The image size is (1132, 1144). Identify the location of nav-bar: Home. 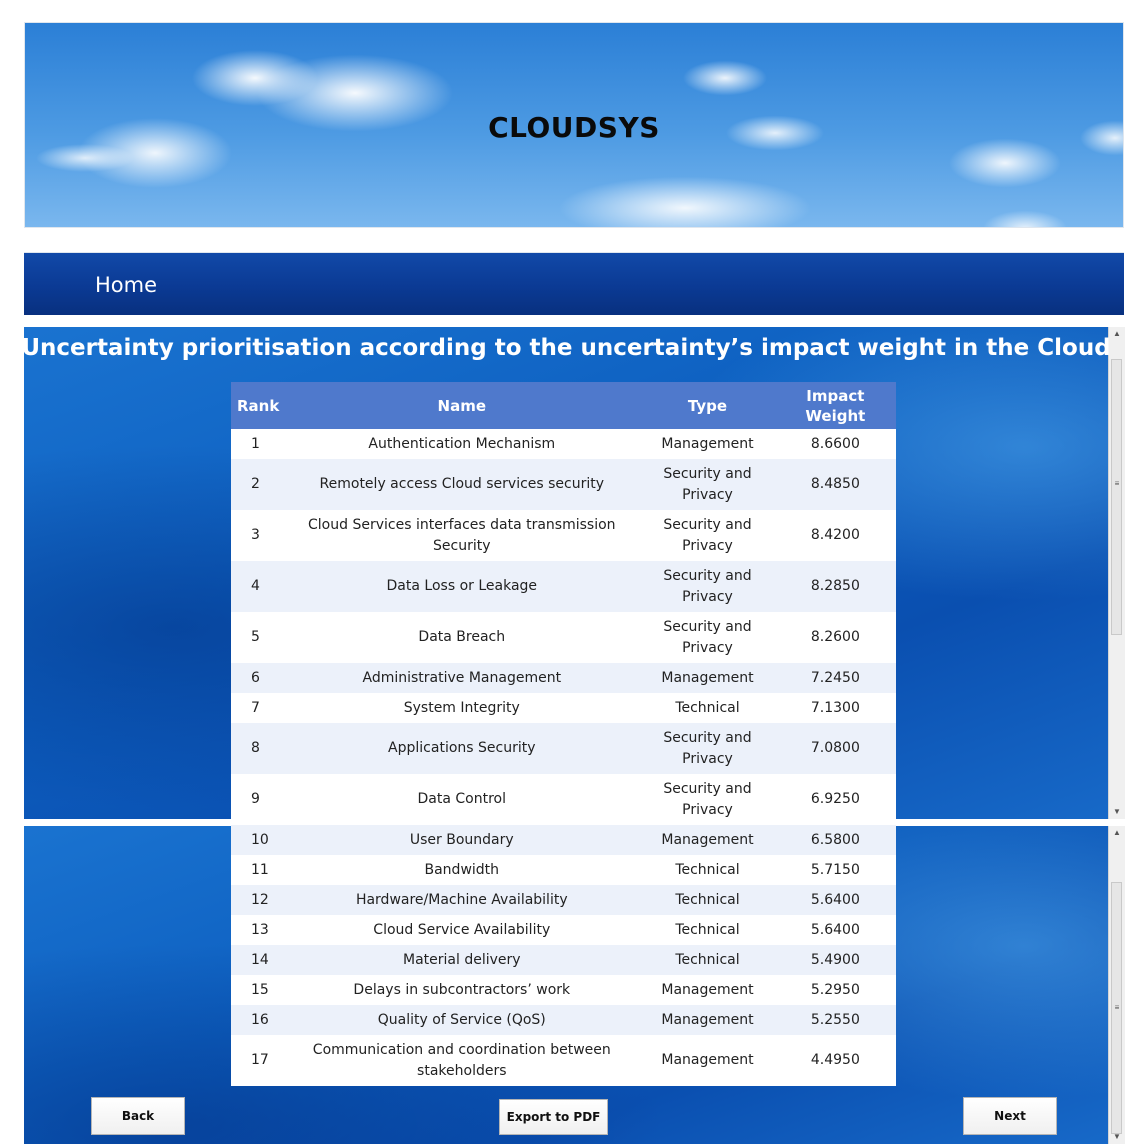
(574, 283).